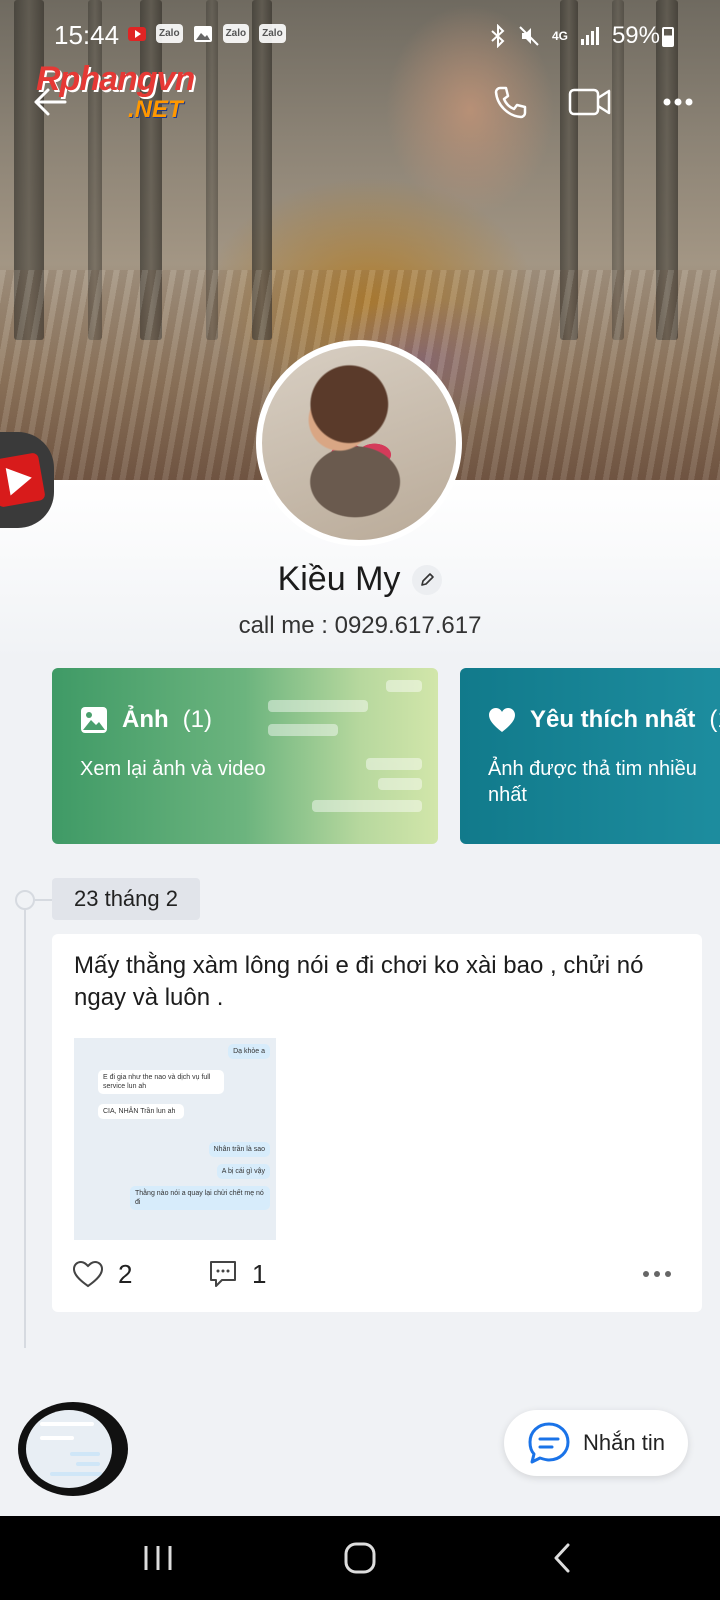 This screenshot has height=1600, width=720. I want to click on floating-preview-bubble, so click(73, 1449).